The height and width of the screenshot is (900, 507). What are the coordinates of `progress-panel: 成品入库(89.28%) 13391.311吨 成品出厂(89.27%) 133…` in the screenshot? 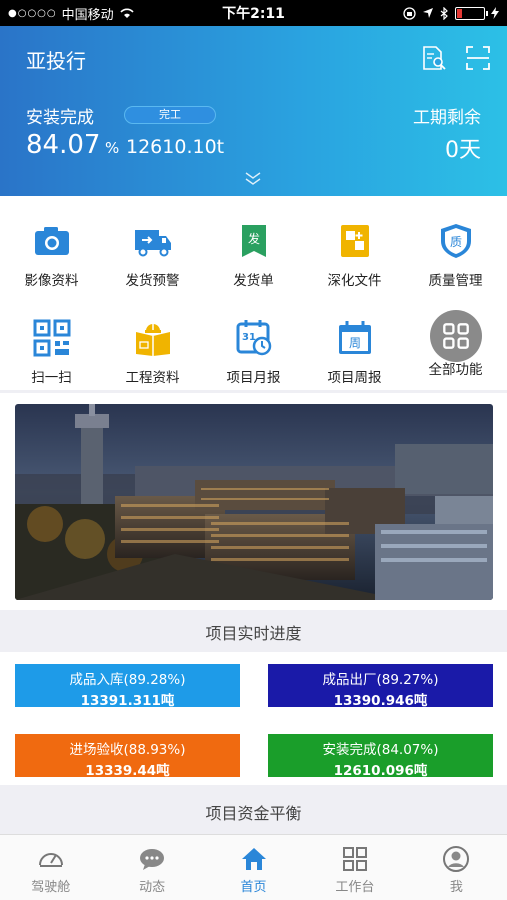 It's located at (253, 718).